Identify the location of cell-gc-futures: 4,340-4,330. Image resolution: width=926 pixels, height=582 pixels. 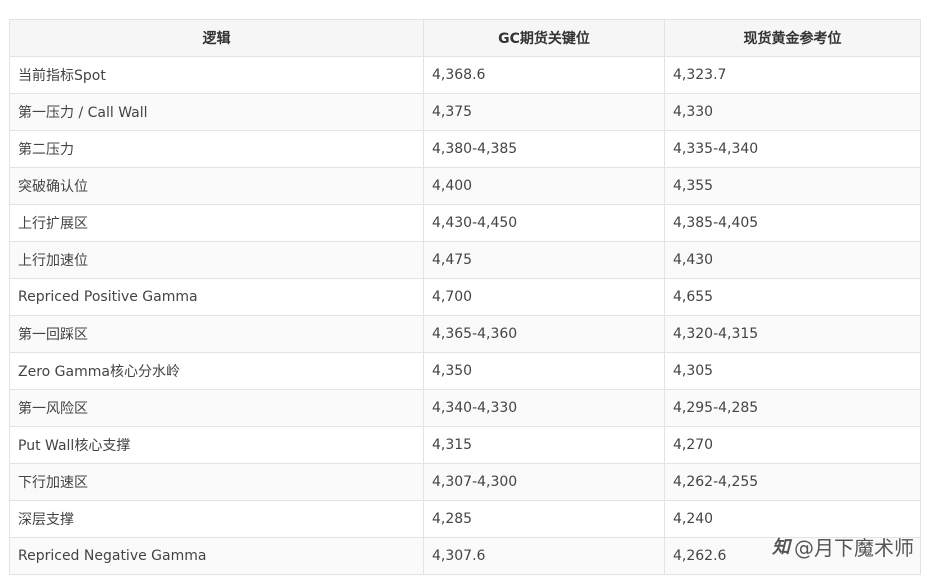
(544, 408).